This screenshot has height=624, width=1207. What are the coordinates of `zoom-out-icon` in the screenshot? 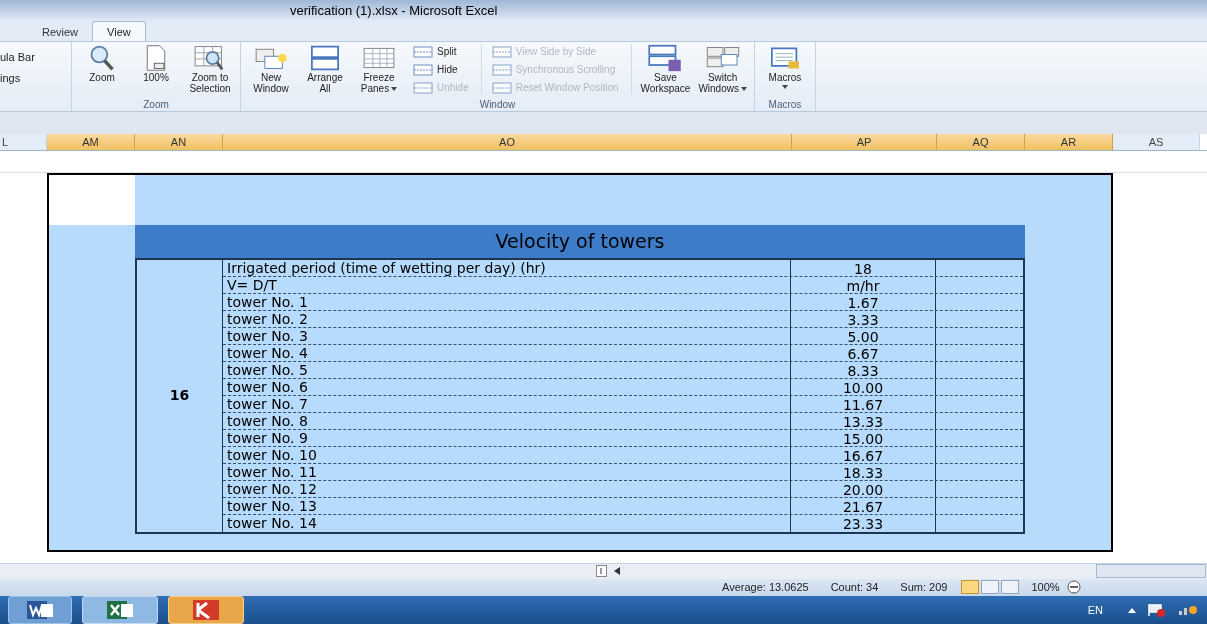 It's located at (1073, 587).